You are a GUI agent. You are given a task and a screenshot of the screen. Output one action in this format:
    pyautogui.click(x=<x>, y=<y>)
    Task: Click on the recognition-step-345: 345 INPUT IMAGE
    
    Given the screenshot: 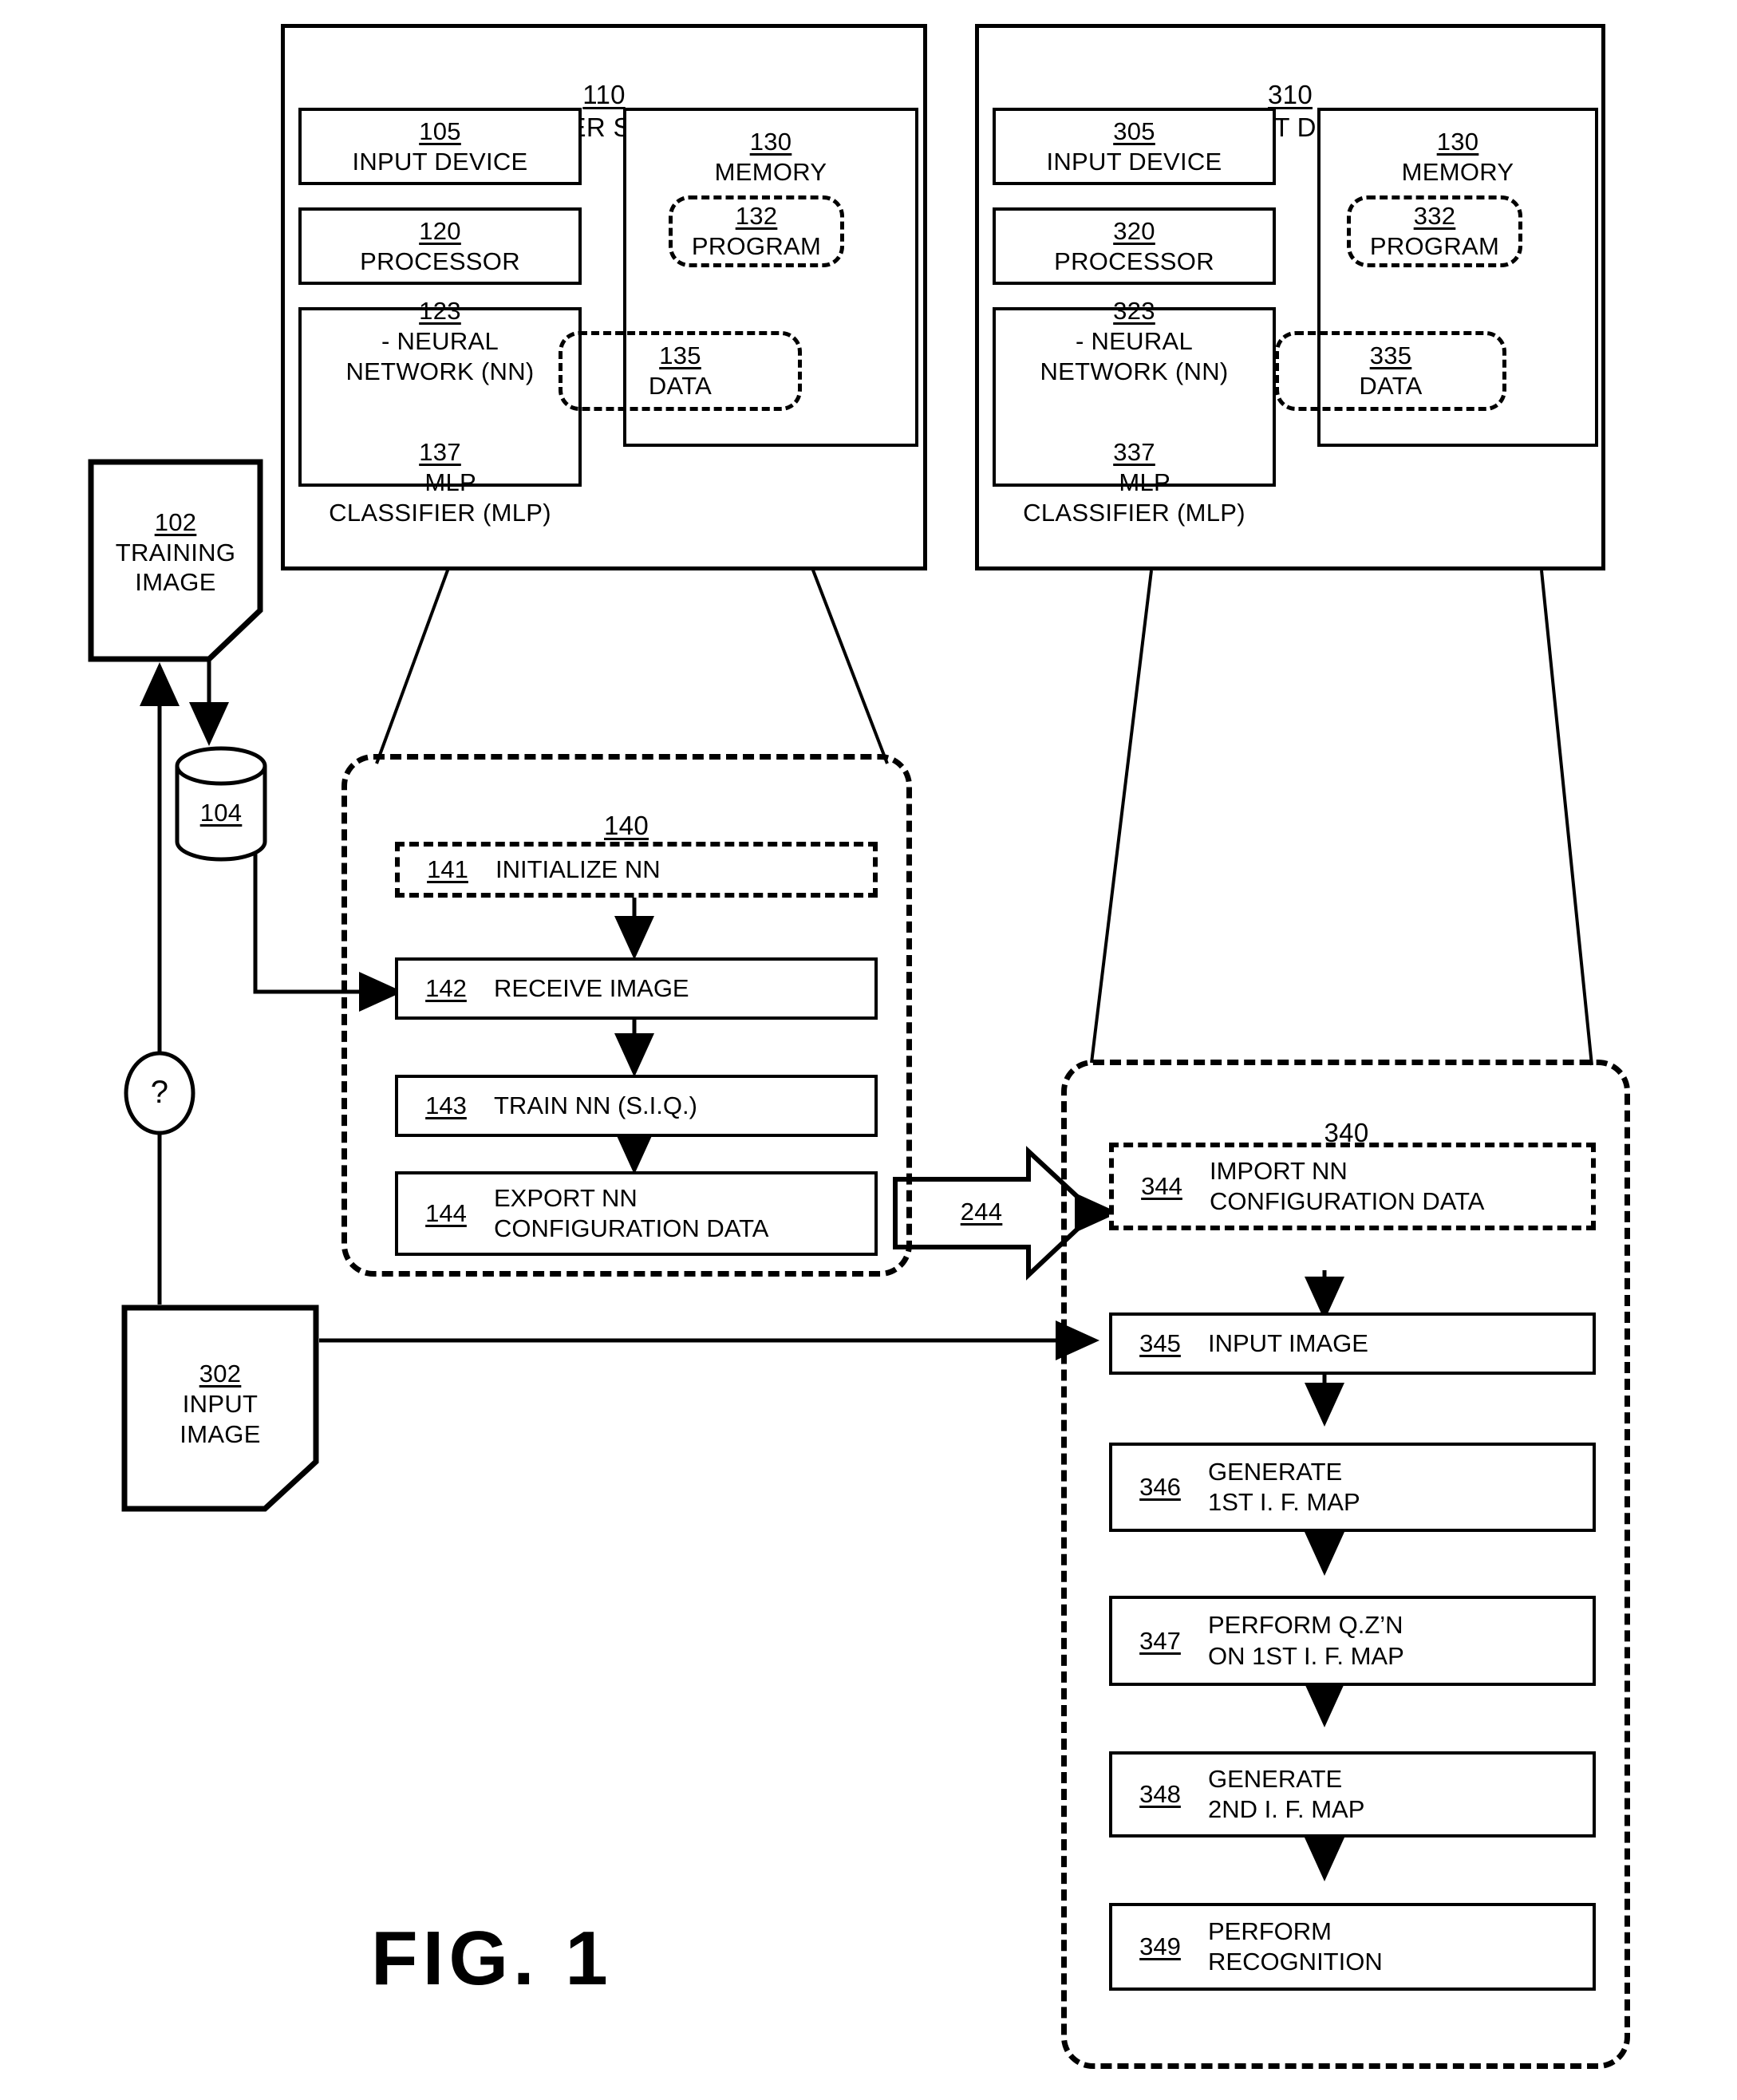 What is the action you would take?
    pyautogui.click(x=1352, y=1343)
    